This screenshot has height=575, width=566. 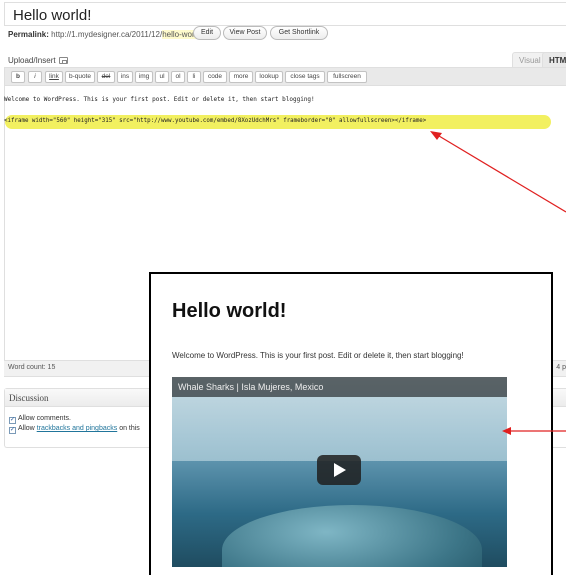 I want to click on permalink-label: Permalink:, so click(x=28, y=34).